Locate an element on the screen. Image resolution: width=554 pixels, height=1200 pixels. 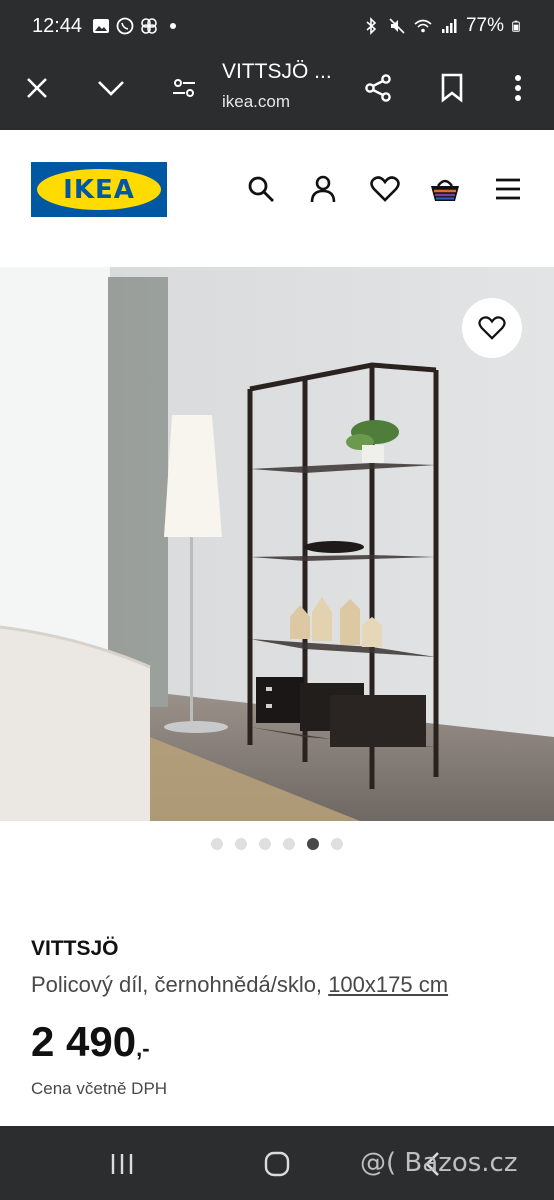
save-to-favourites-button is located at coordinates (492, 328).